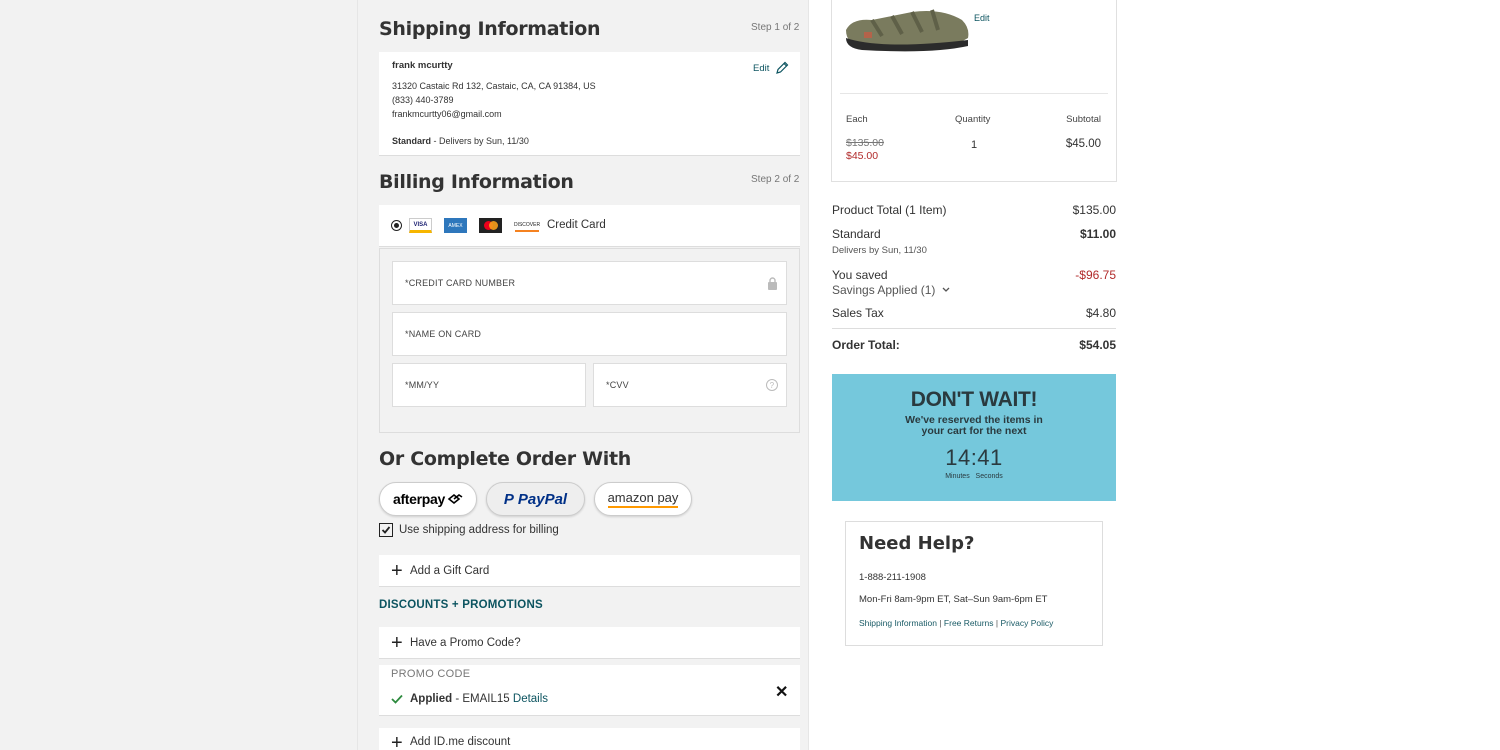  I want to click on paypal-label: PayPal, so click(542, 499).